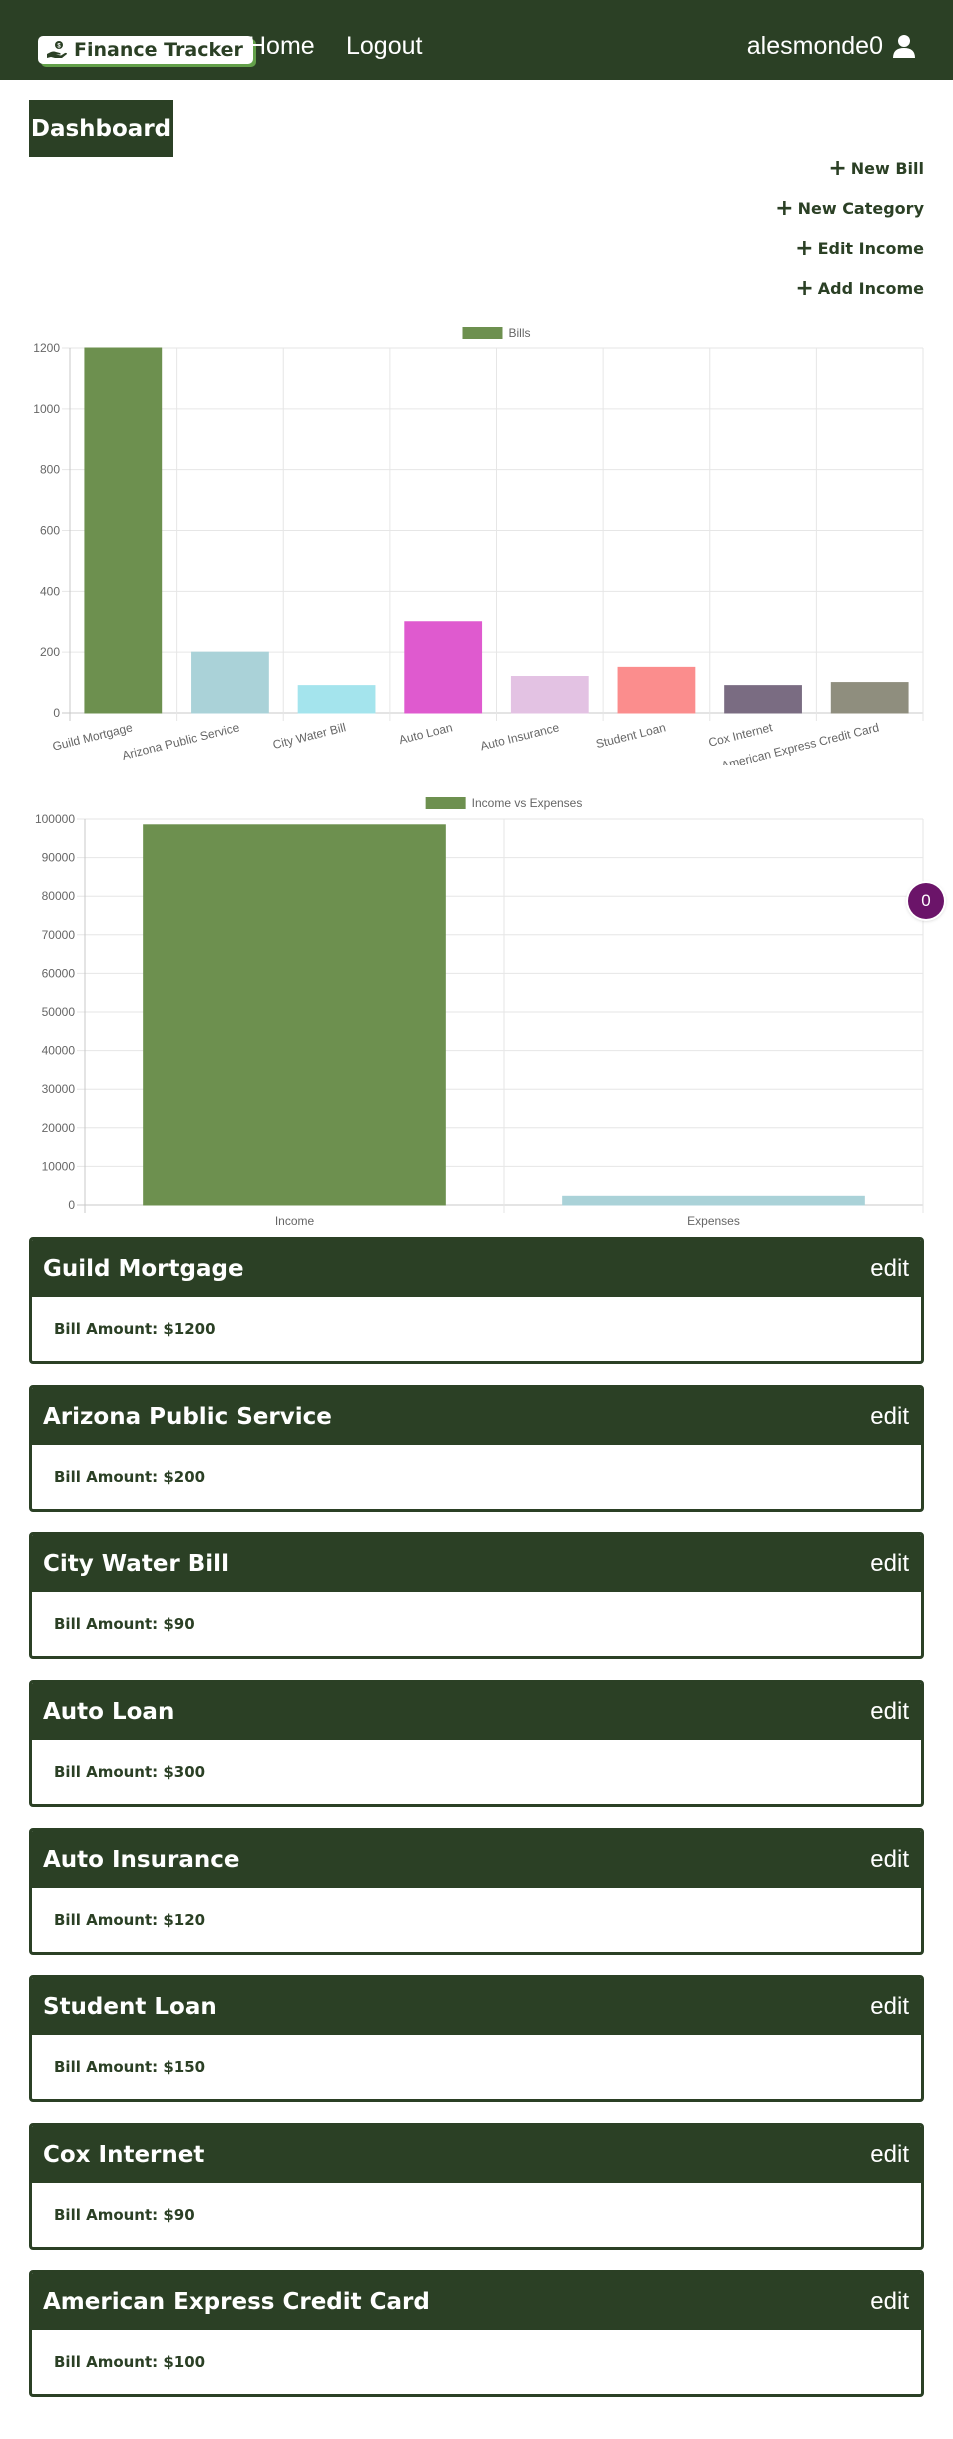  I want to click on nav-home-link: Home, so click(281, 46).